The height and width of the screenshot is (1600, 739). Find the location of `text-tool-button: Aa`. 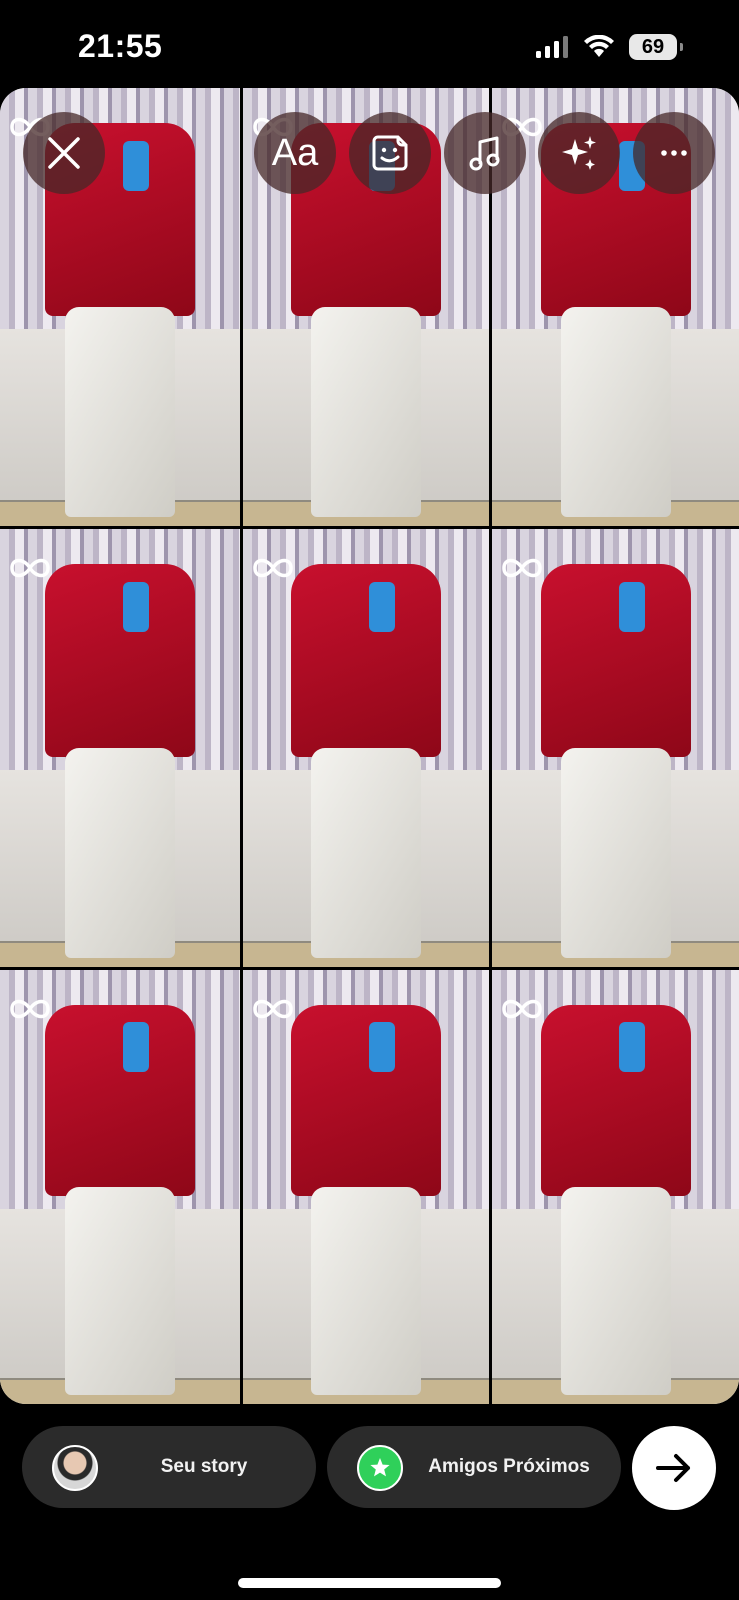

text-tool-button: Aa is located at coordinates (295, 153).